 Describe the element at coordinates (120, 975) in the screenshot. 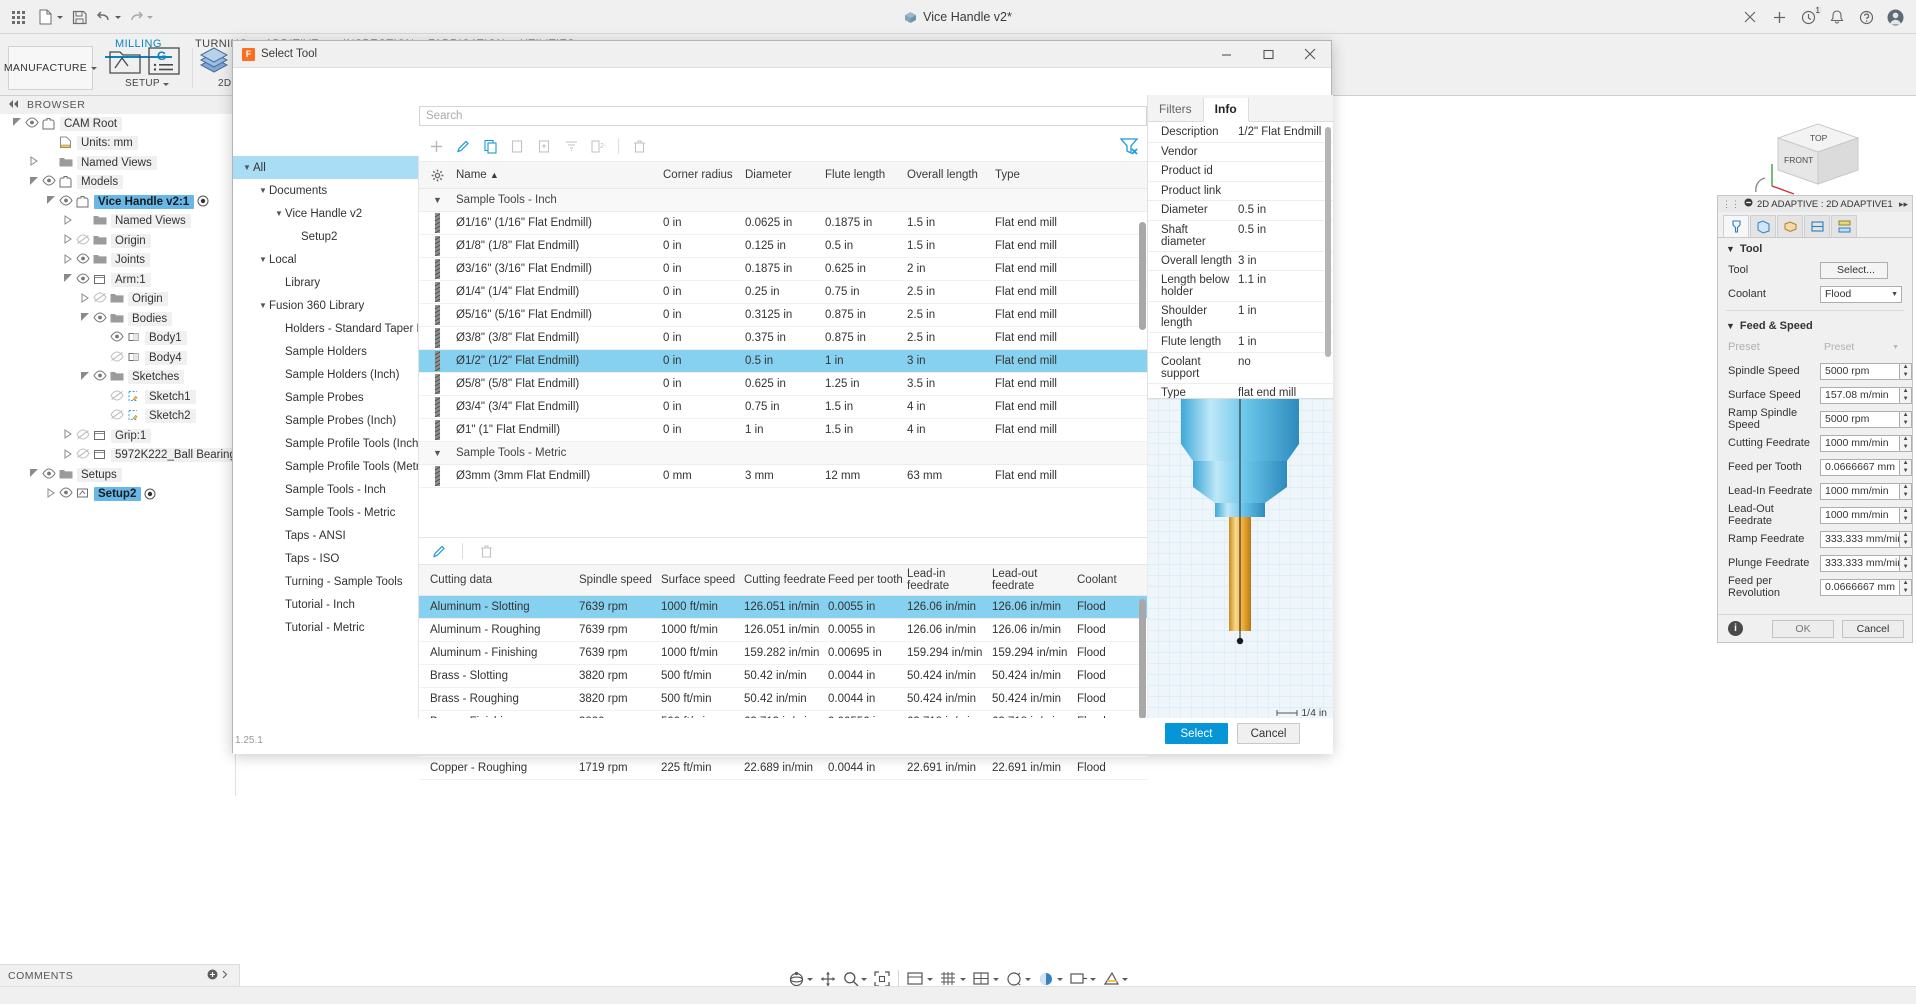

I see `comments-bar: COMMENTS` at that location.